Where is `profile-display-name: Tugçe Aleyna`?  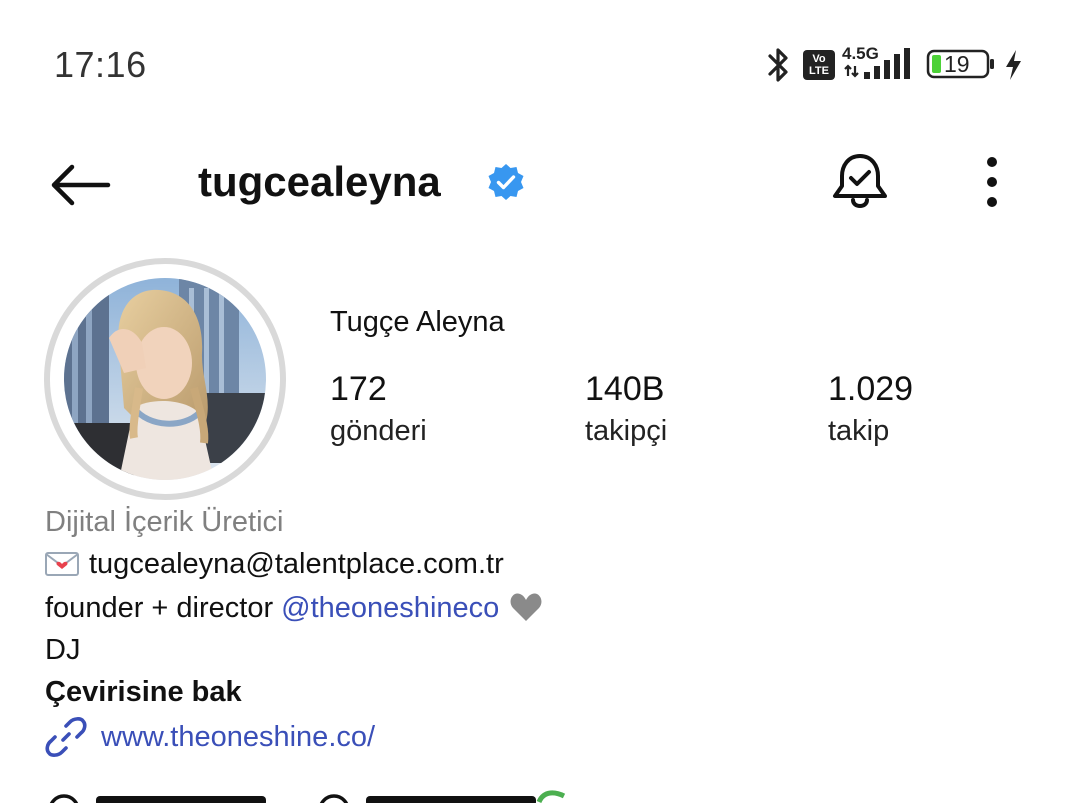
profile-display-name: Tugçe Aleyna is located at coordinates (417, 322).